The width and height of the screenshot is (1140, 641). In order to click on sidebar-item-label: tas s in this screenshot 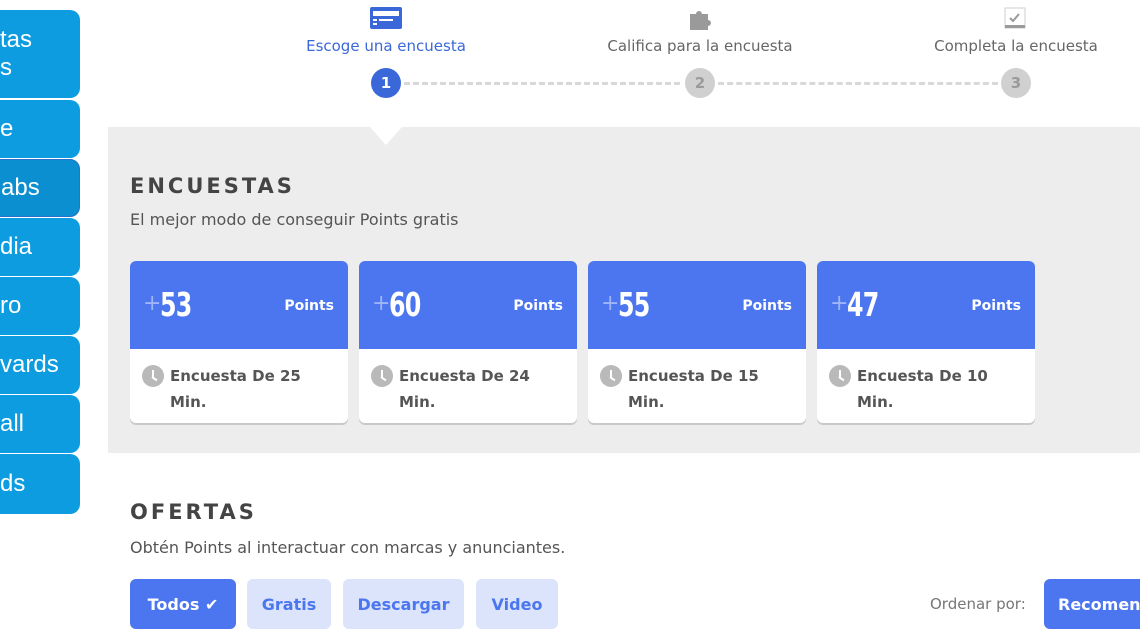, I will do `click(16, 53)`.